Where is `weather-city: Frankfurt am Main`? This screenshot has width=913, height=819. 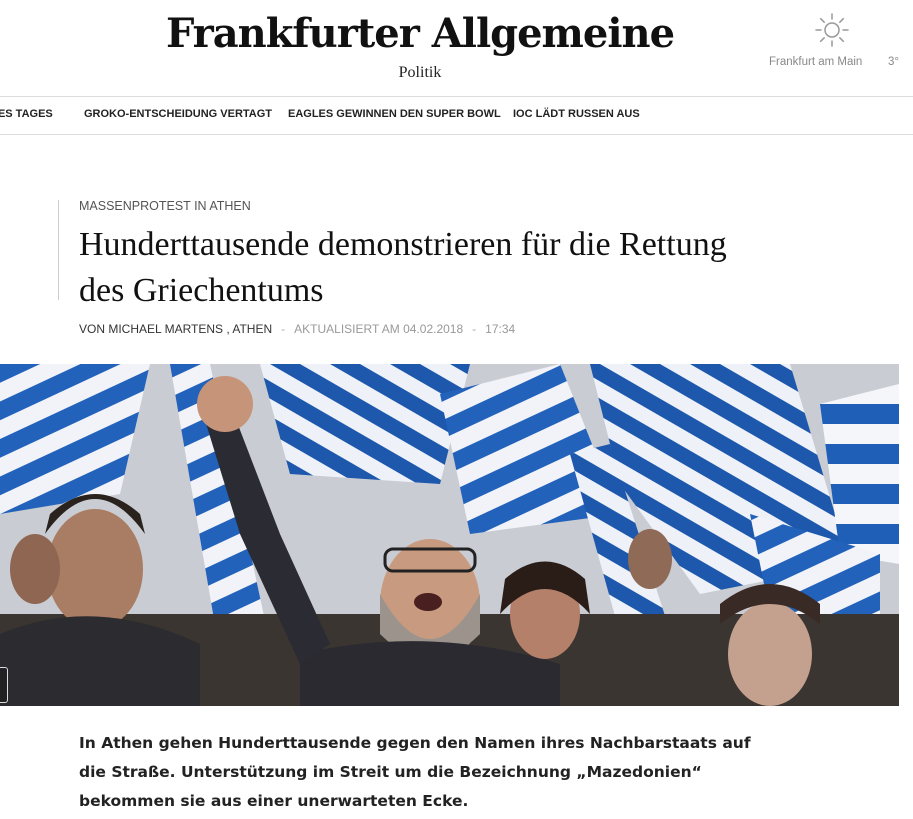
weather-city: Frankfurt am Main is located at coordinates (816, 62).